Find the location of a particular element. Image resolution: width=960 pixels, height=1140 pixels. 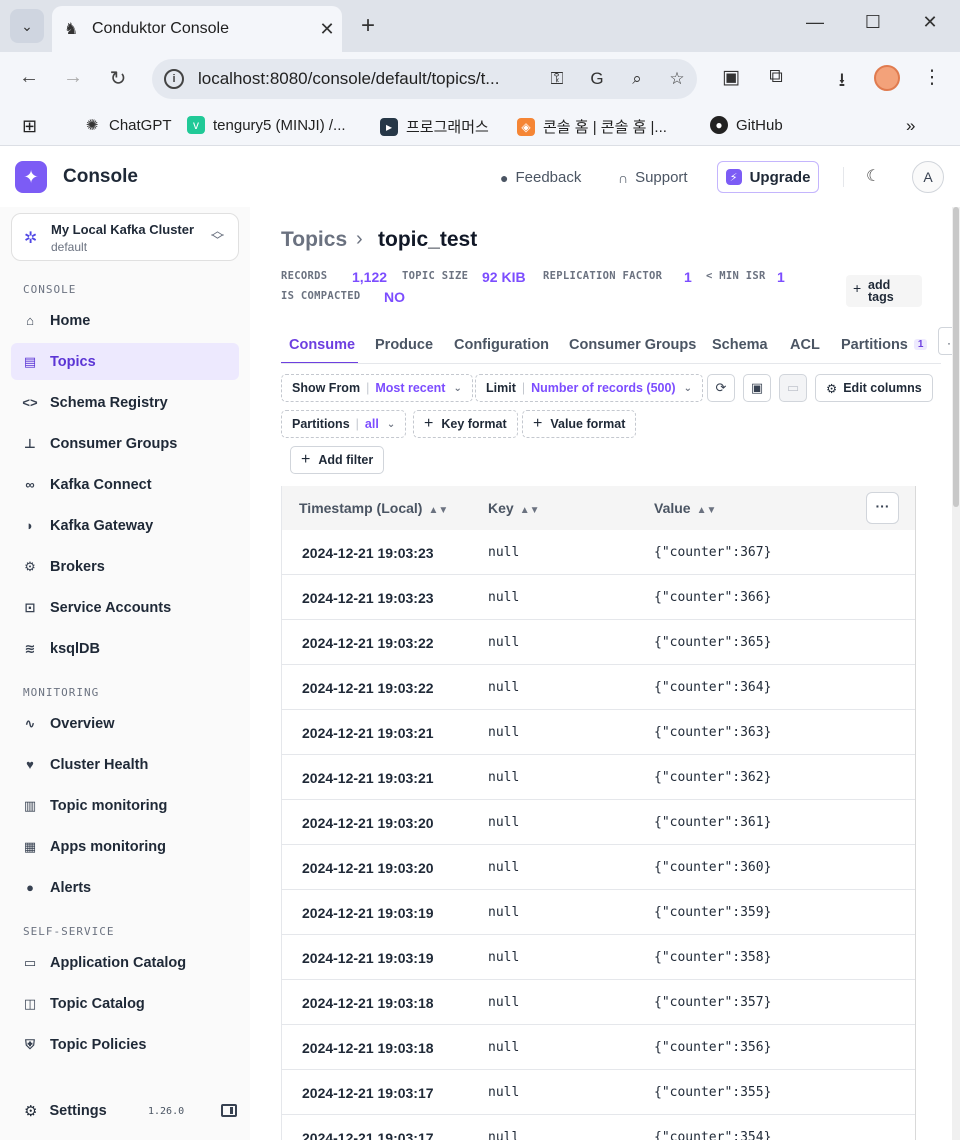

edit-columns-button: ⚙ Edit columns is located at coordinates (874, 388).